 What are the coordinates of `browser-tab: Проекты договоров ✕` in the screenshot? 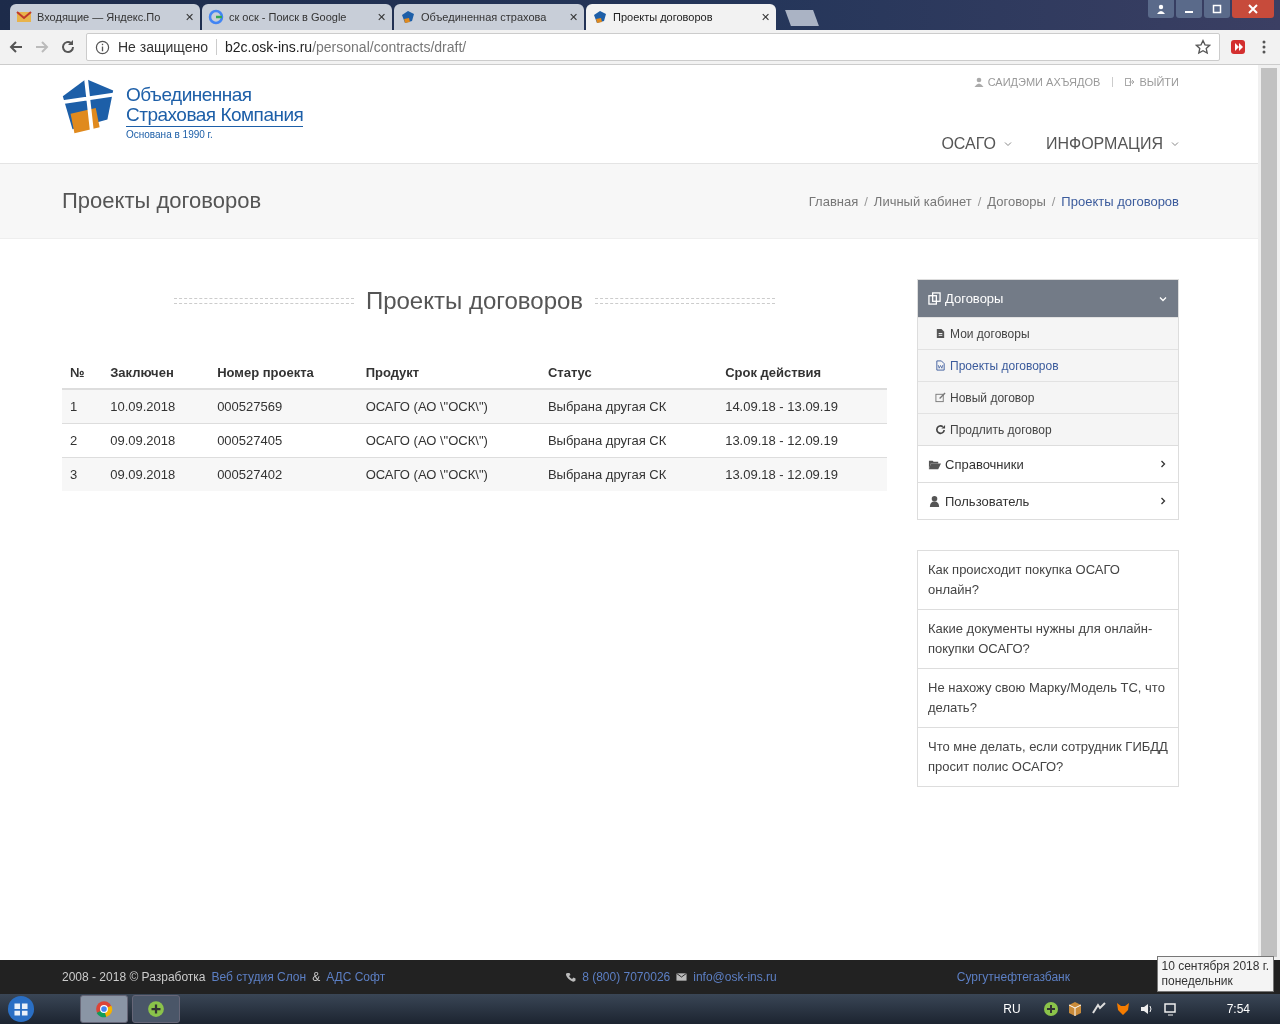 It's located at (681, 17).